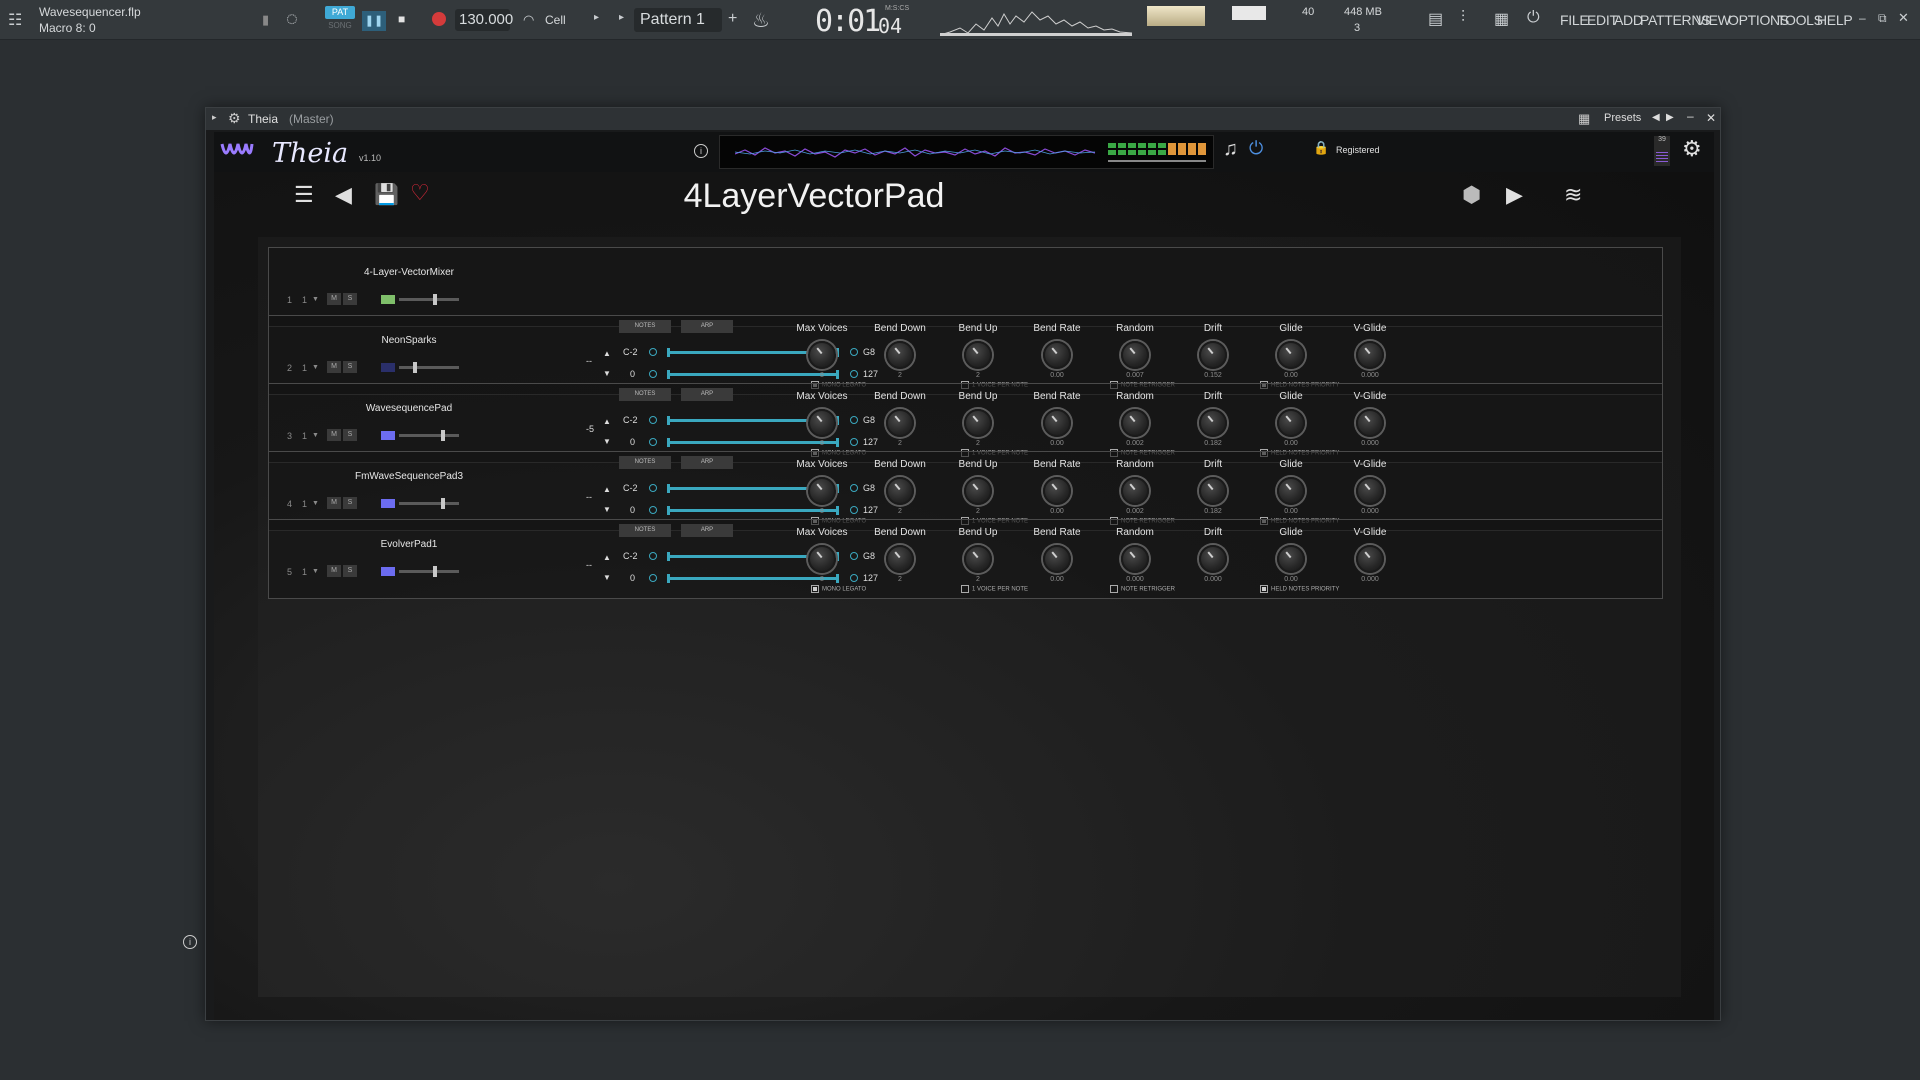 This screenshot has height=1080, width=1920. Describe the element at coordinates (340, 27) in the screenshot. I see `song-mode-button: SONG` at that location.